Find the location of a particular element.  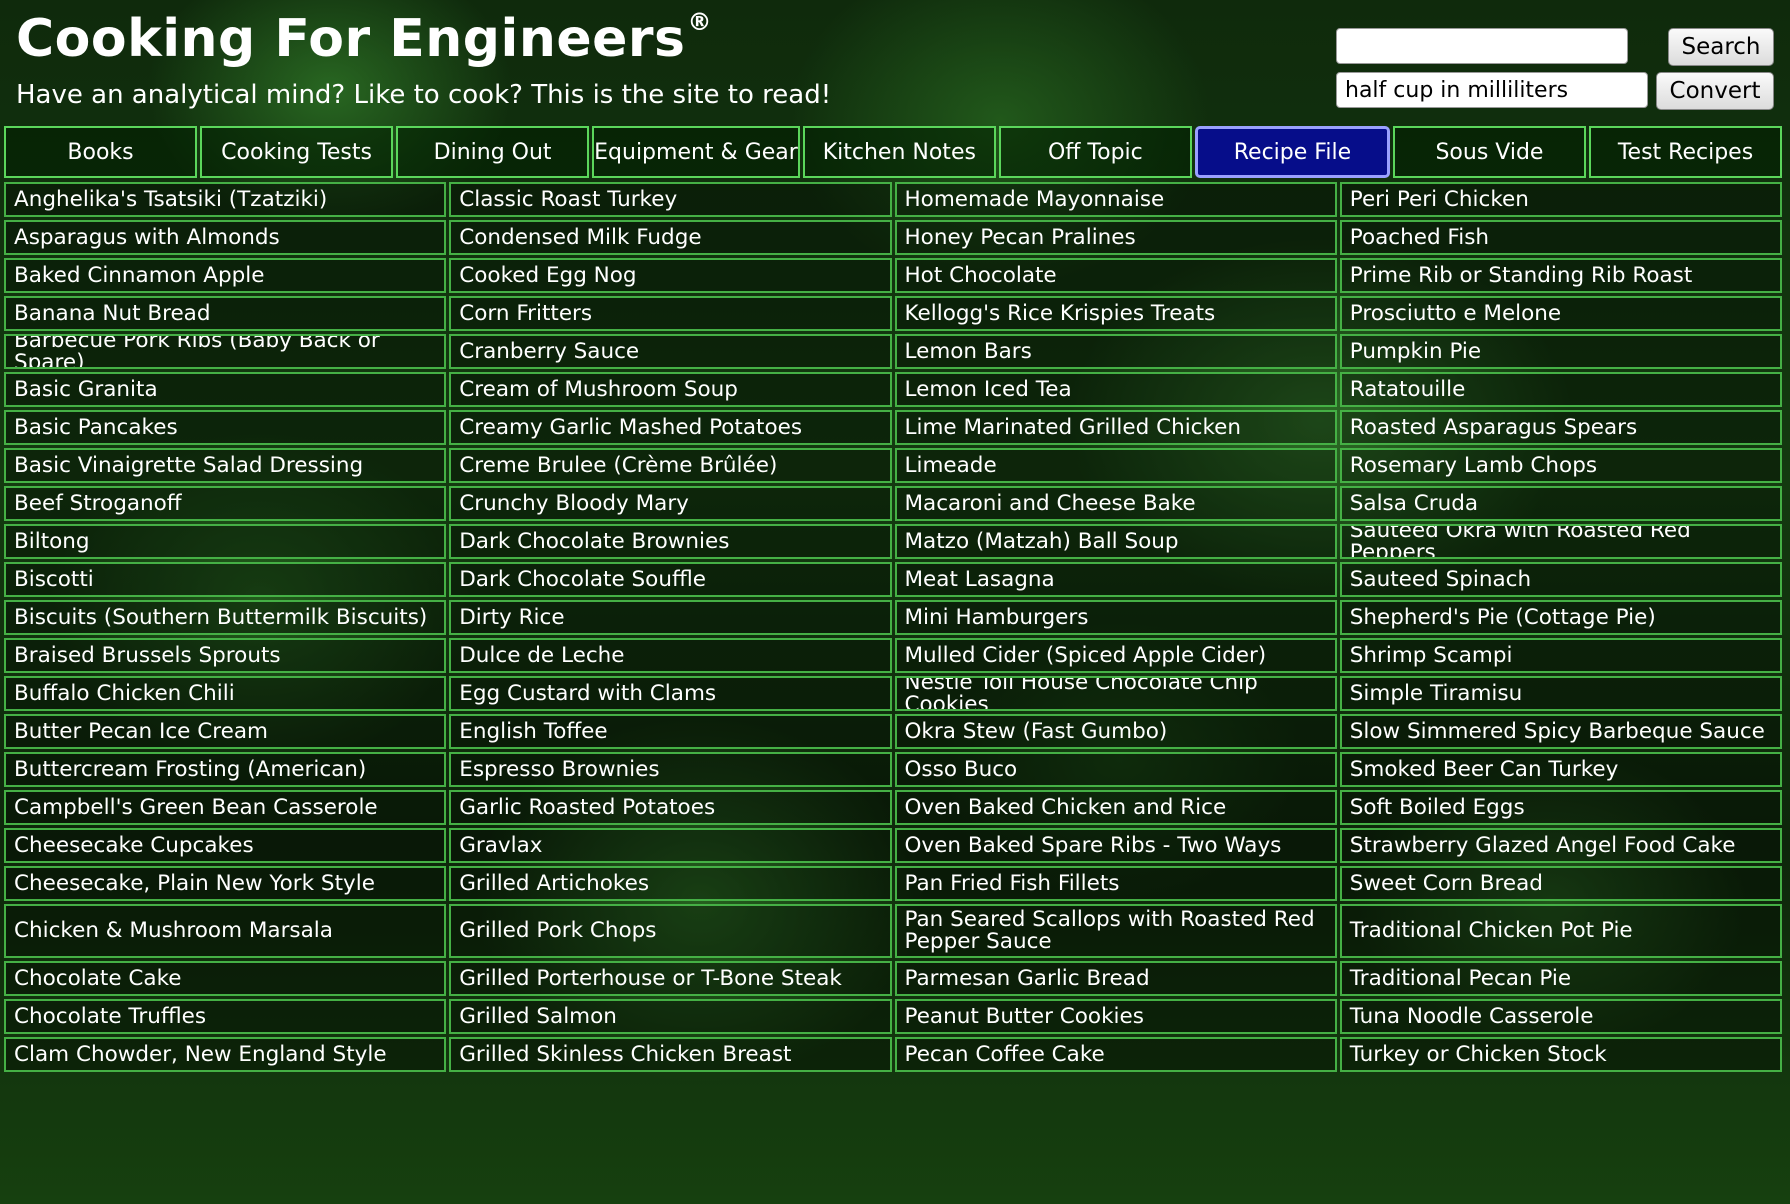

recipe-link: Simple Tiramisu is located at coordinates (1560, 693).